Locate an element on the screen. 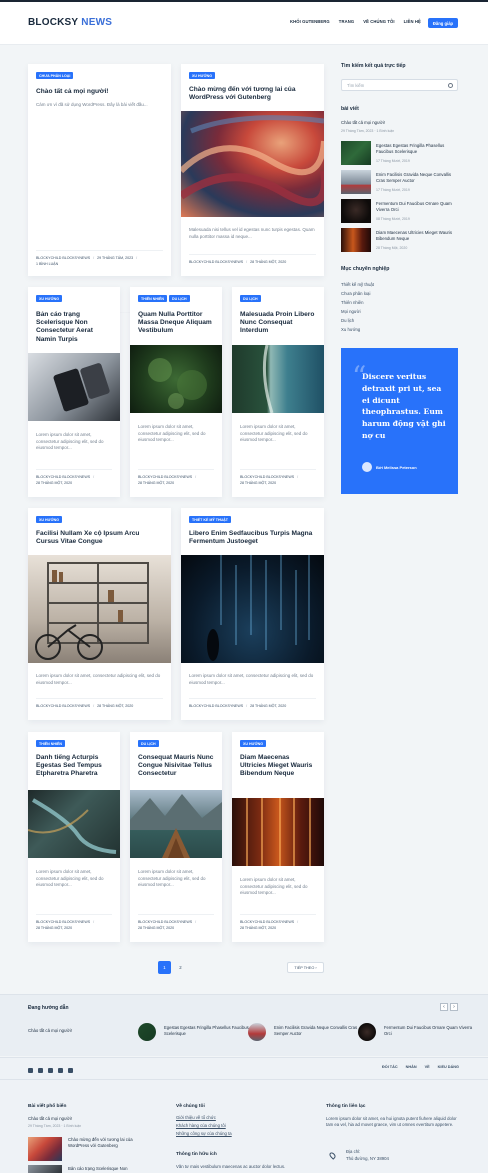 The height and width of the screenshot is (1173, 488). footer-link: Khách hàng của chúng tôi is located at coordinates (201, 1126).